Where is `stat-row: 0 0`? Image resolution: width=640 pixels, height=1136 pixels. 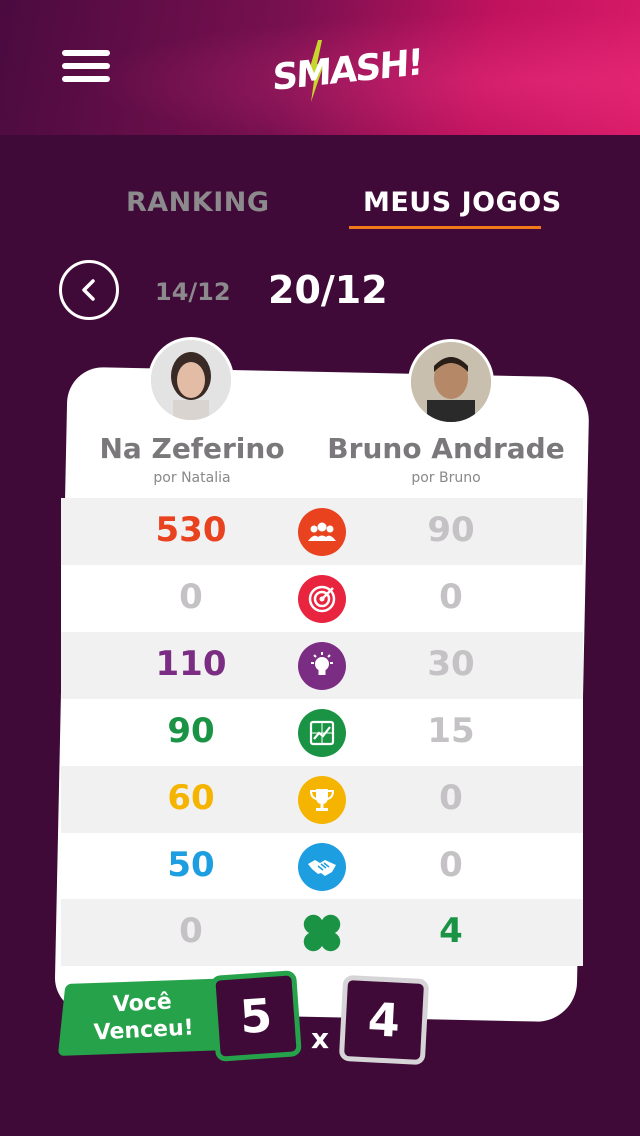 stat-row: 0 0 is located at coordinates (322, 598).